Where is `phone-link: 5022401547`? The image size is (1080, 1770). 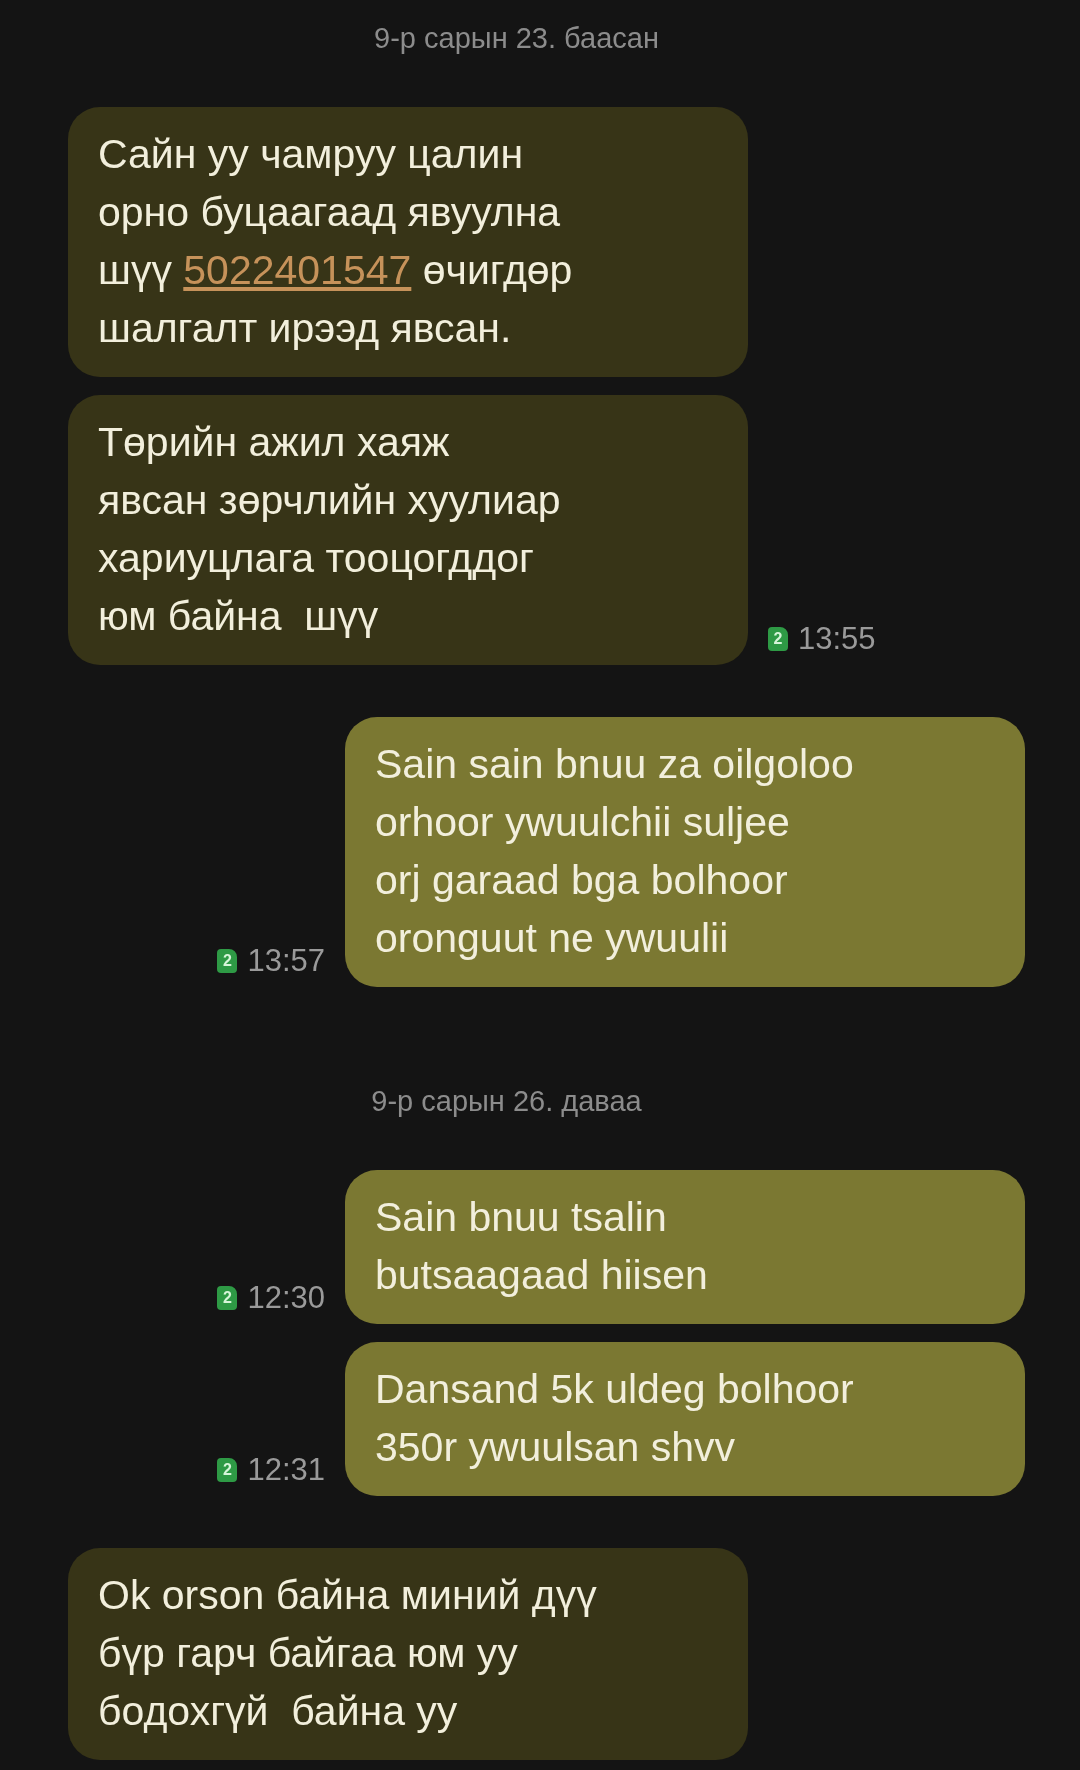
phone-link: 5022401547 is located at coordinates (297, 270).